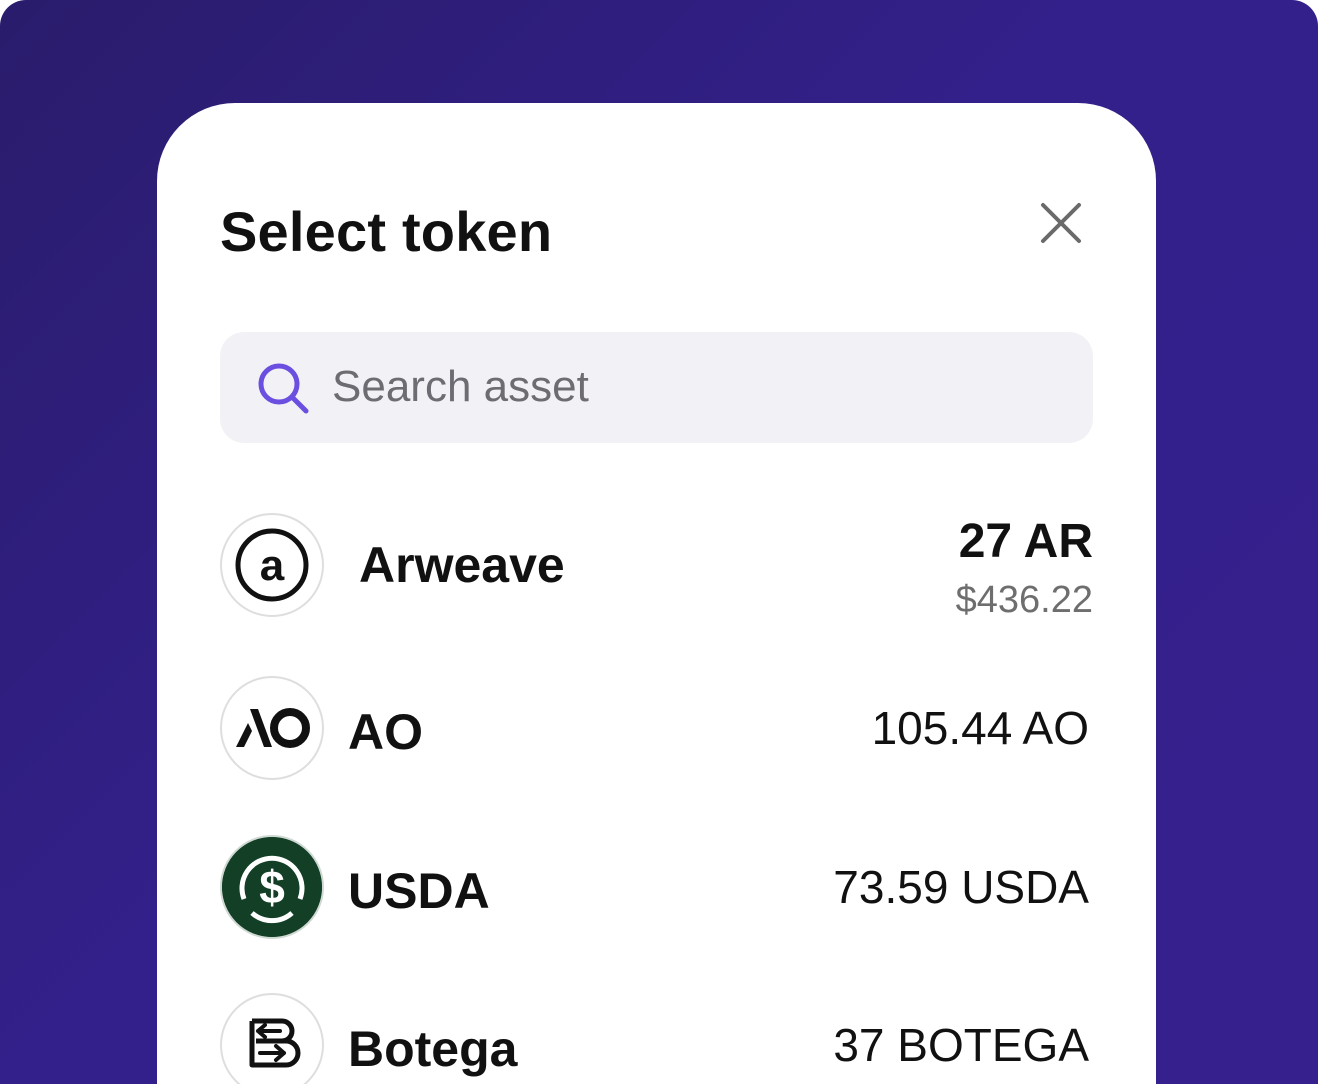 This screenshot has height=1084, width=1318. What do you see at coordinates (1025, 541) in the screenshot?
I see `token-amount: 27 AR` at bounding box center [1025, 541].